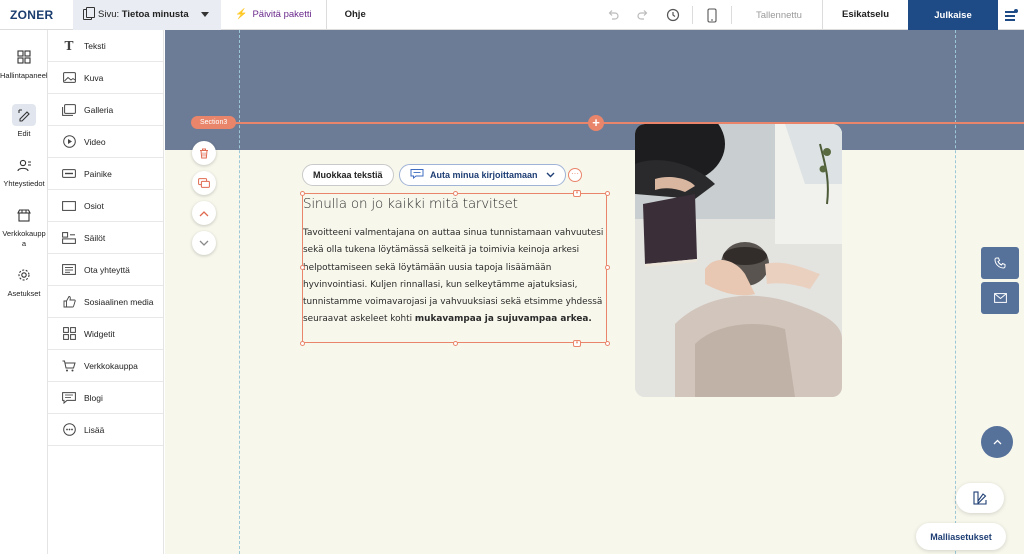 The image size is (1024, 554). Describe the element at coordinates (811, 15) in the screenshot. I see `top-bar-actions: Tallennettu Esikatselu Julkaise` at that location.